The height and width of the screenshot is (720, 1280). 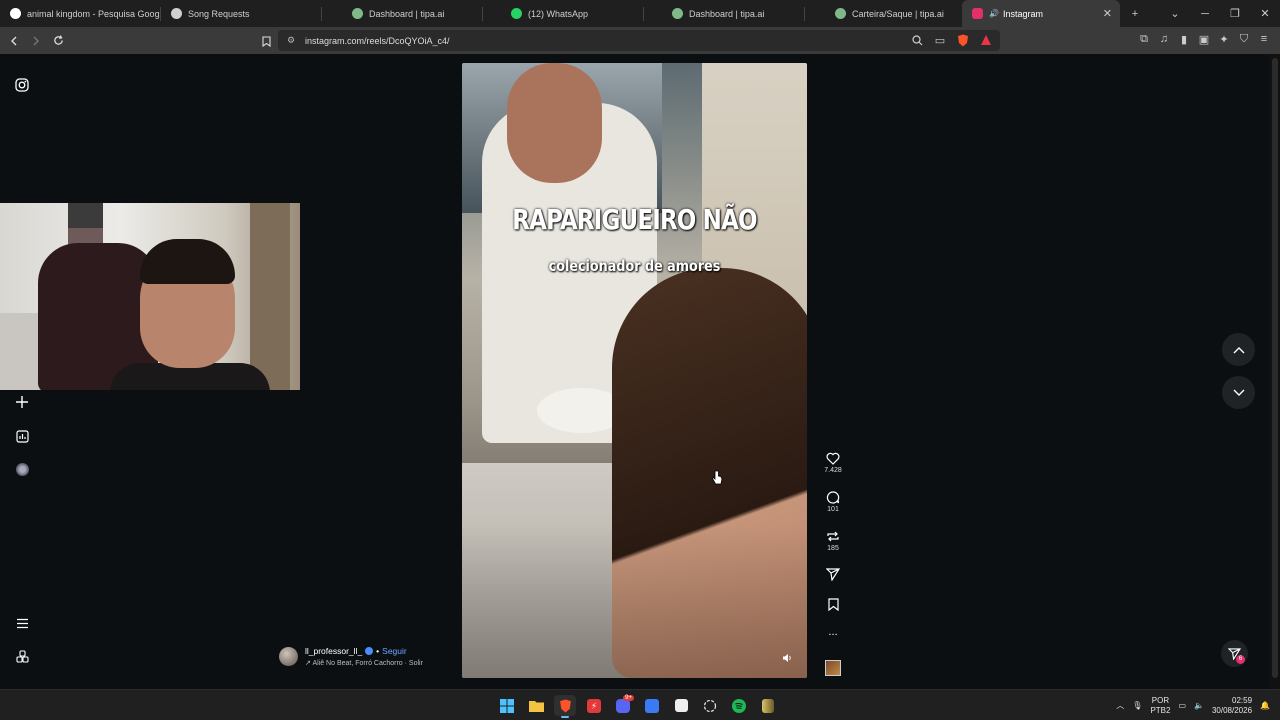 I want to click on close-tab-icon: ✕, so click(x=1107, y=13).